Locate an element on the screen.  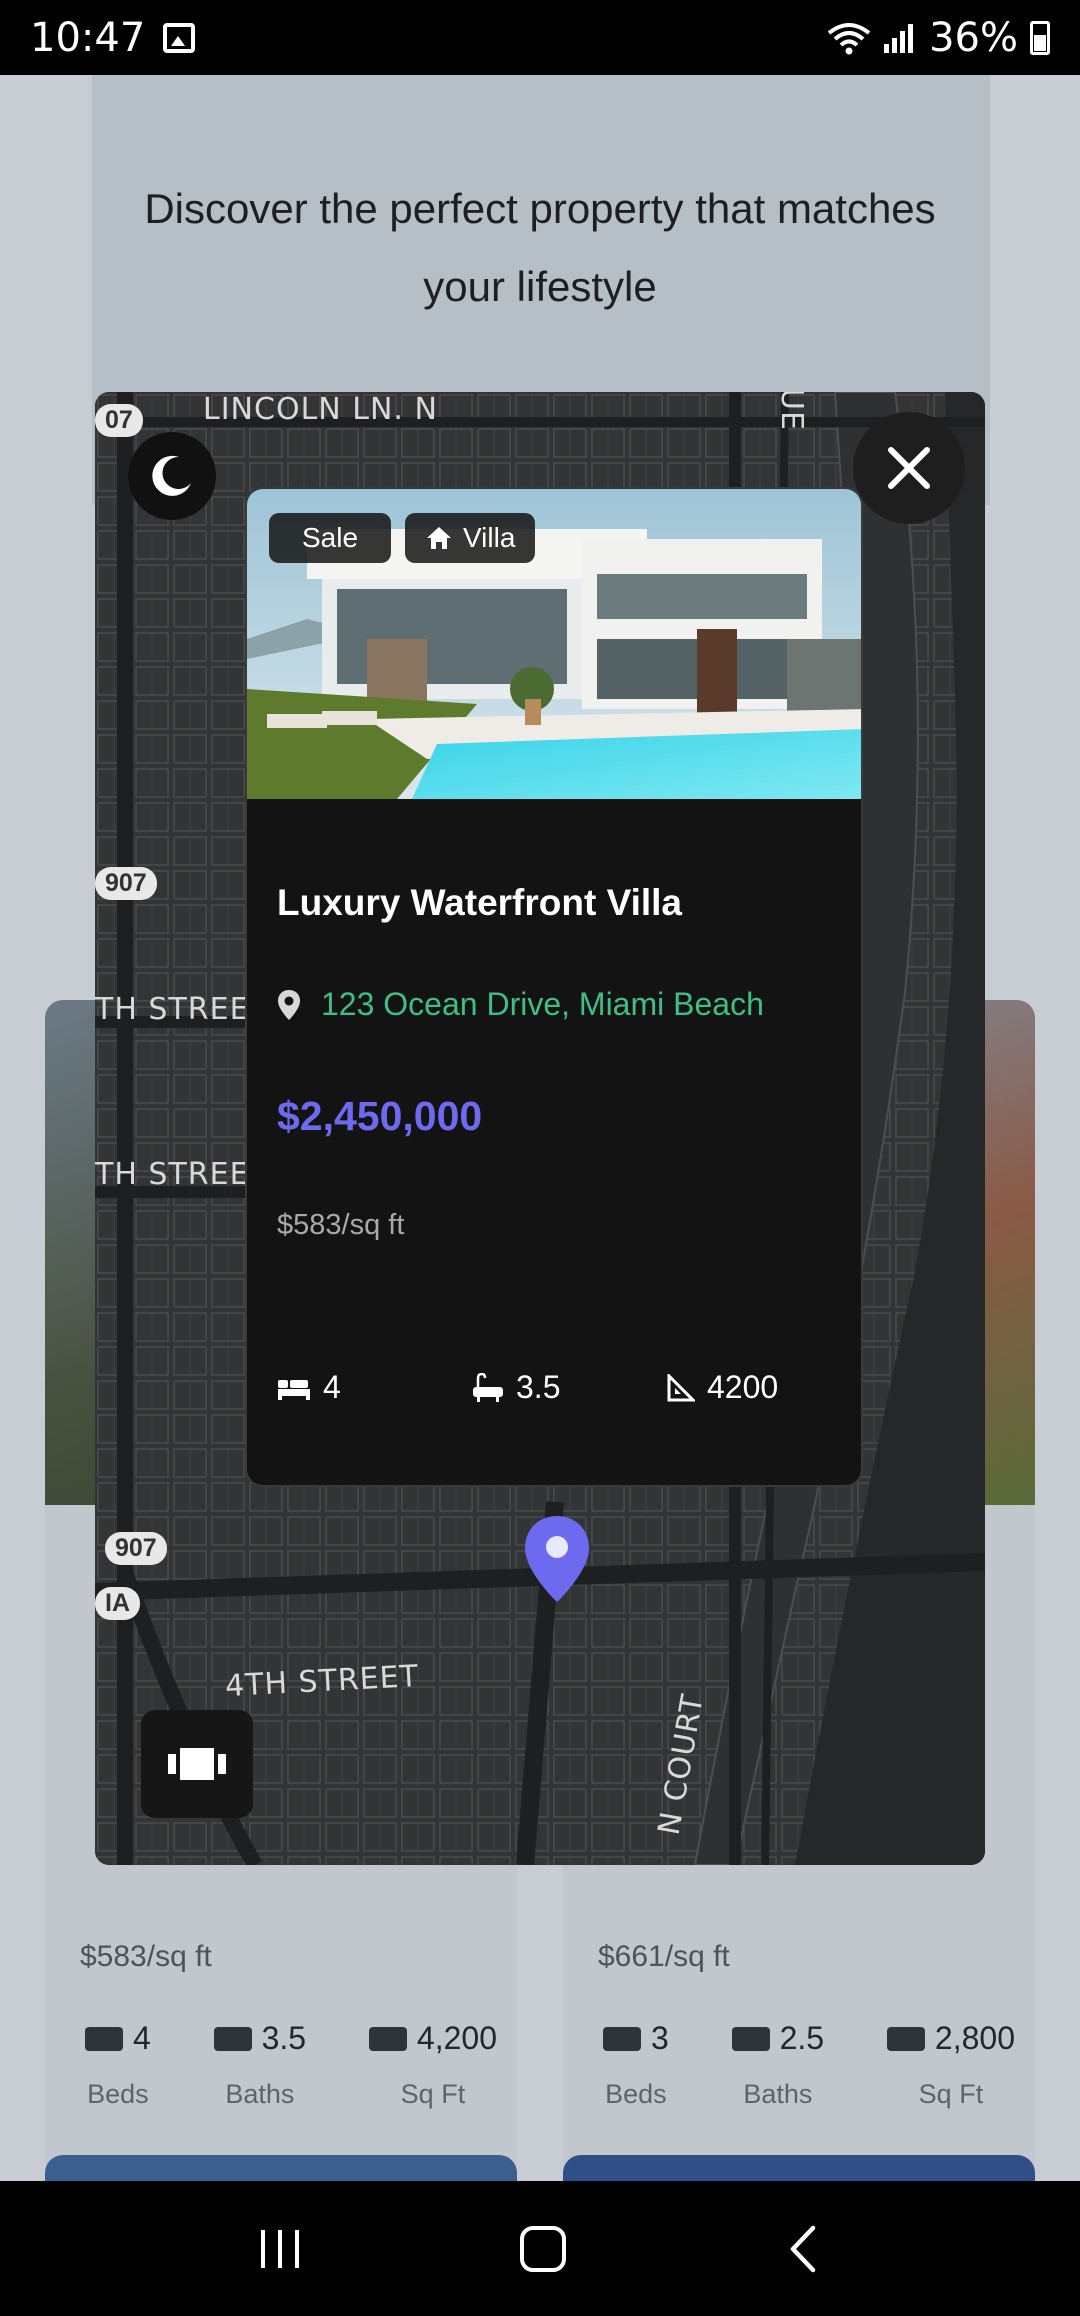
cluster-toggle-button is located at coordinates (197, 1764).